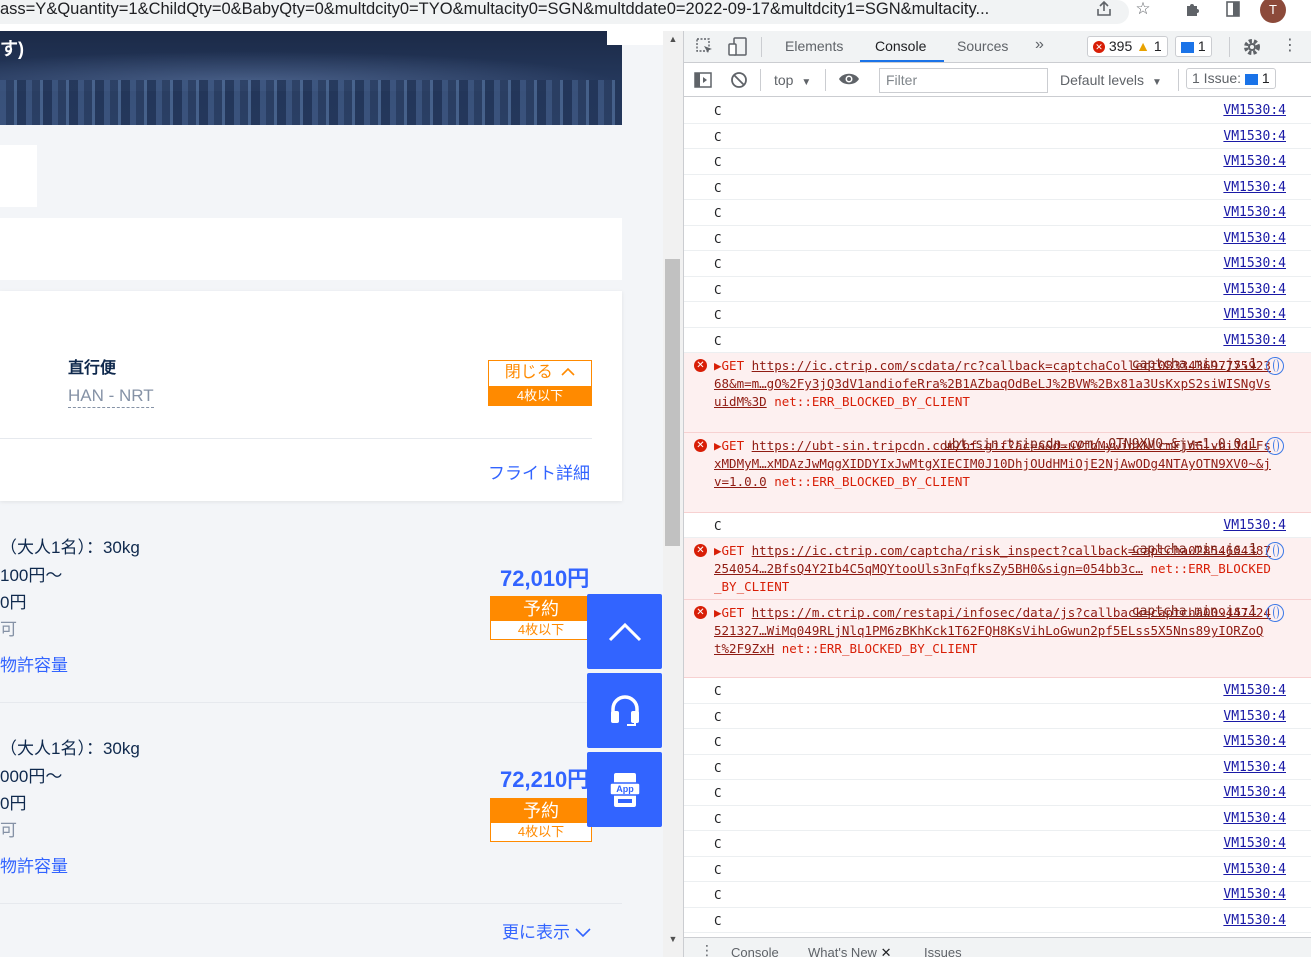 This screenshot has height=957, width=1311. What do you see at coordinates (18, 176) in the screenshot?
I see `filter-panel-fragment` at bounding box center [18, 176].